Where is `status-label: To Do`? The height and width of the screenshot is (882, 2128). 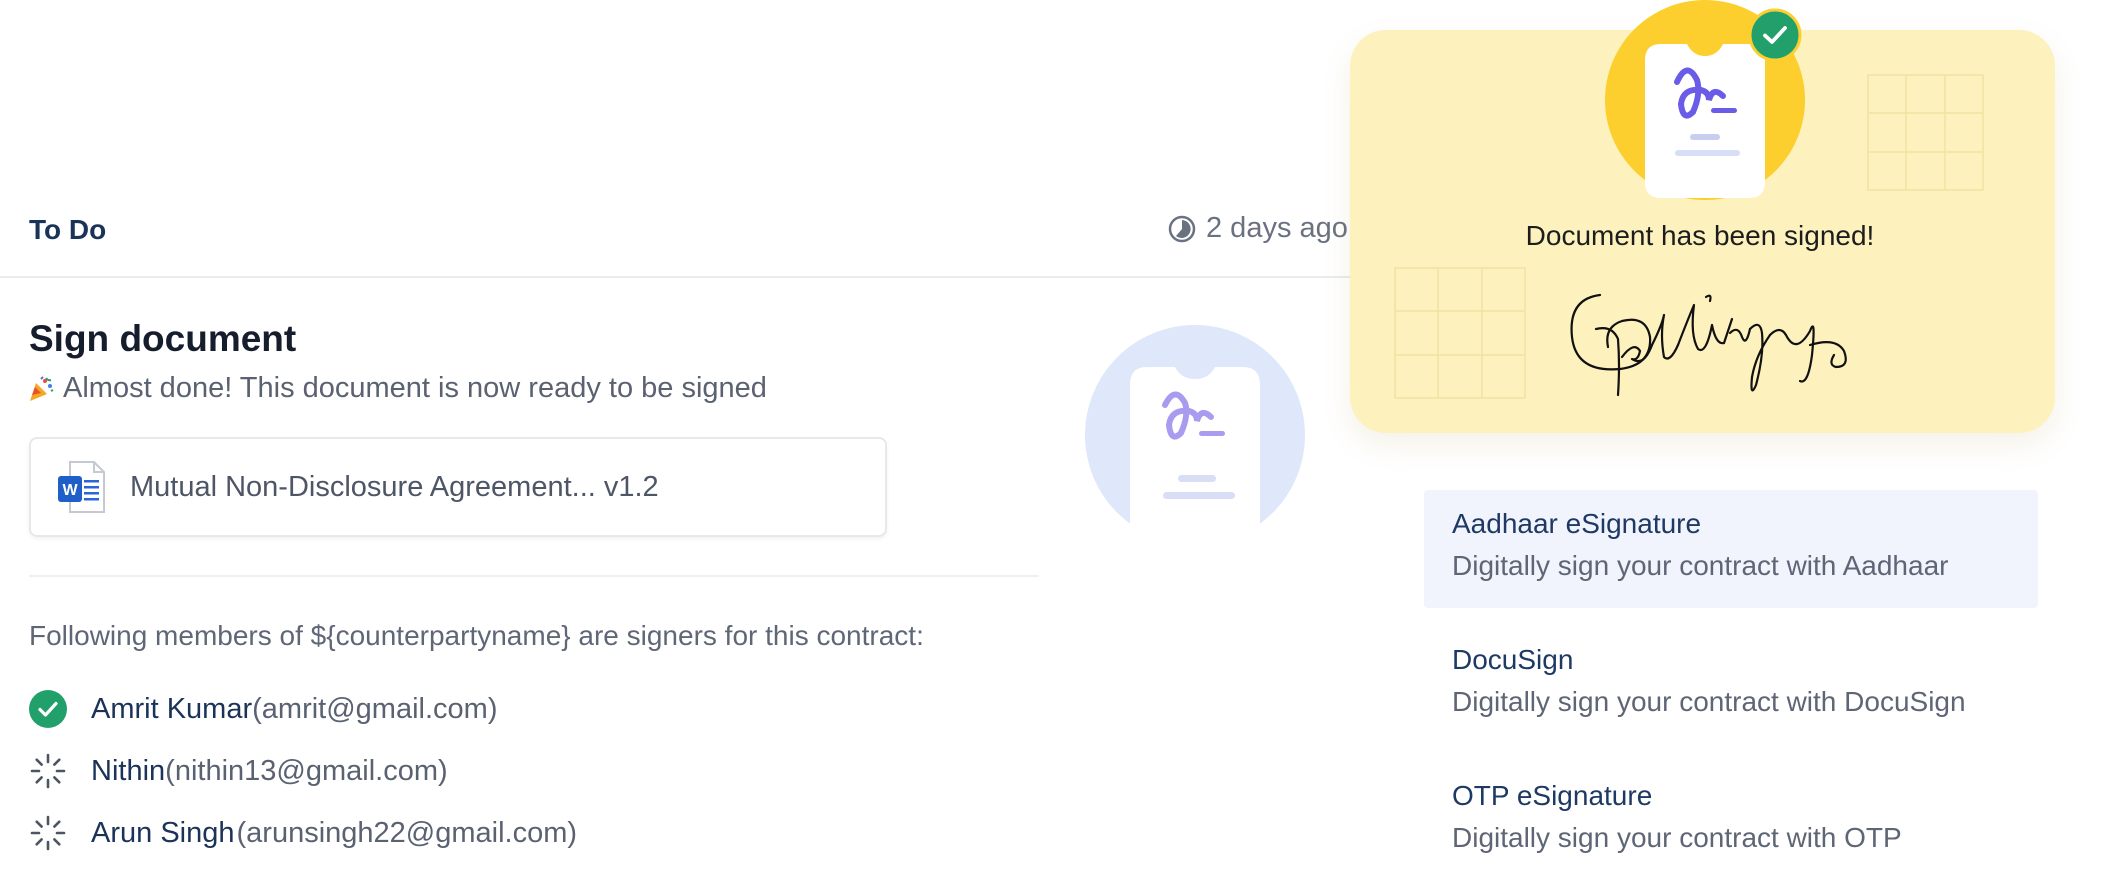 status-label: To Do is located at coordinates (68, 229).